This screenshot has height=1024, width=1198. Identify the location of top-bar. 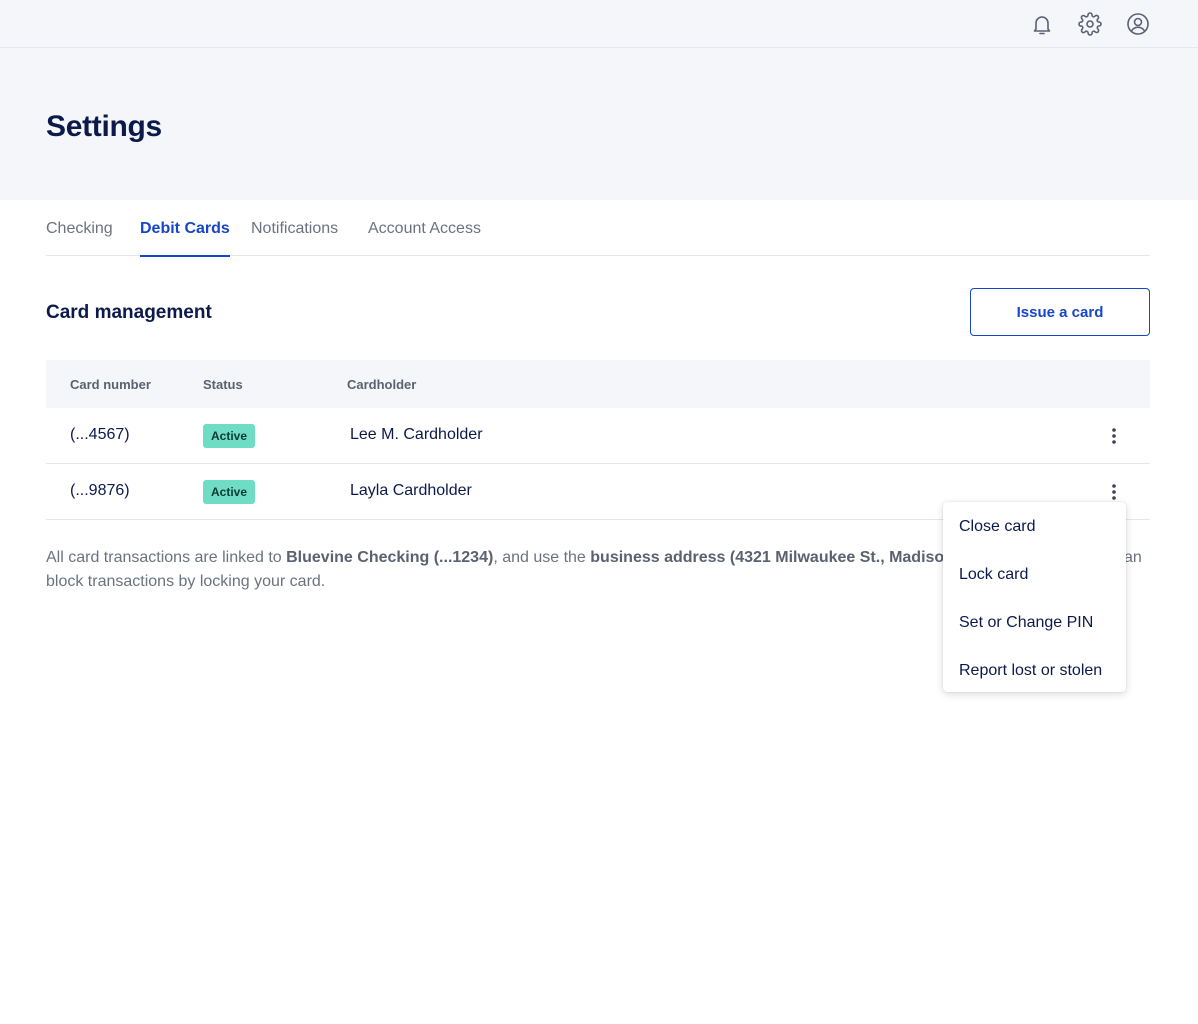
(599, 24).